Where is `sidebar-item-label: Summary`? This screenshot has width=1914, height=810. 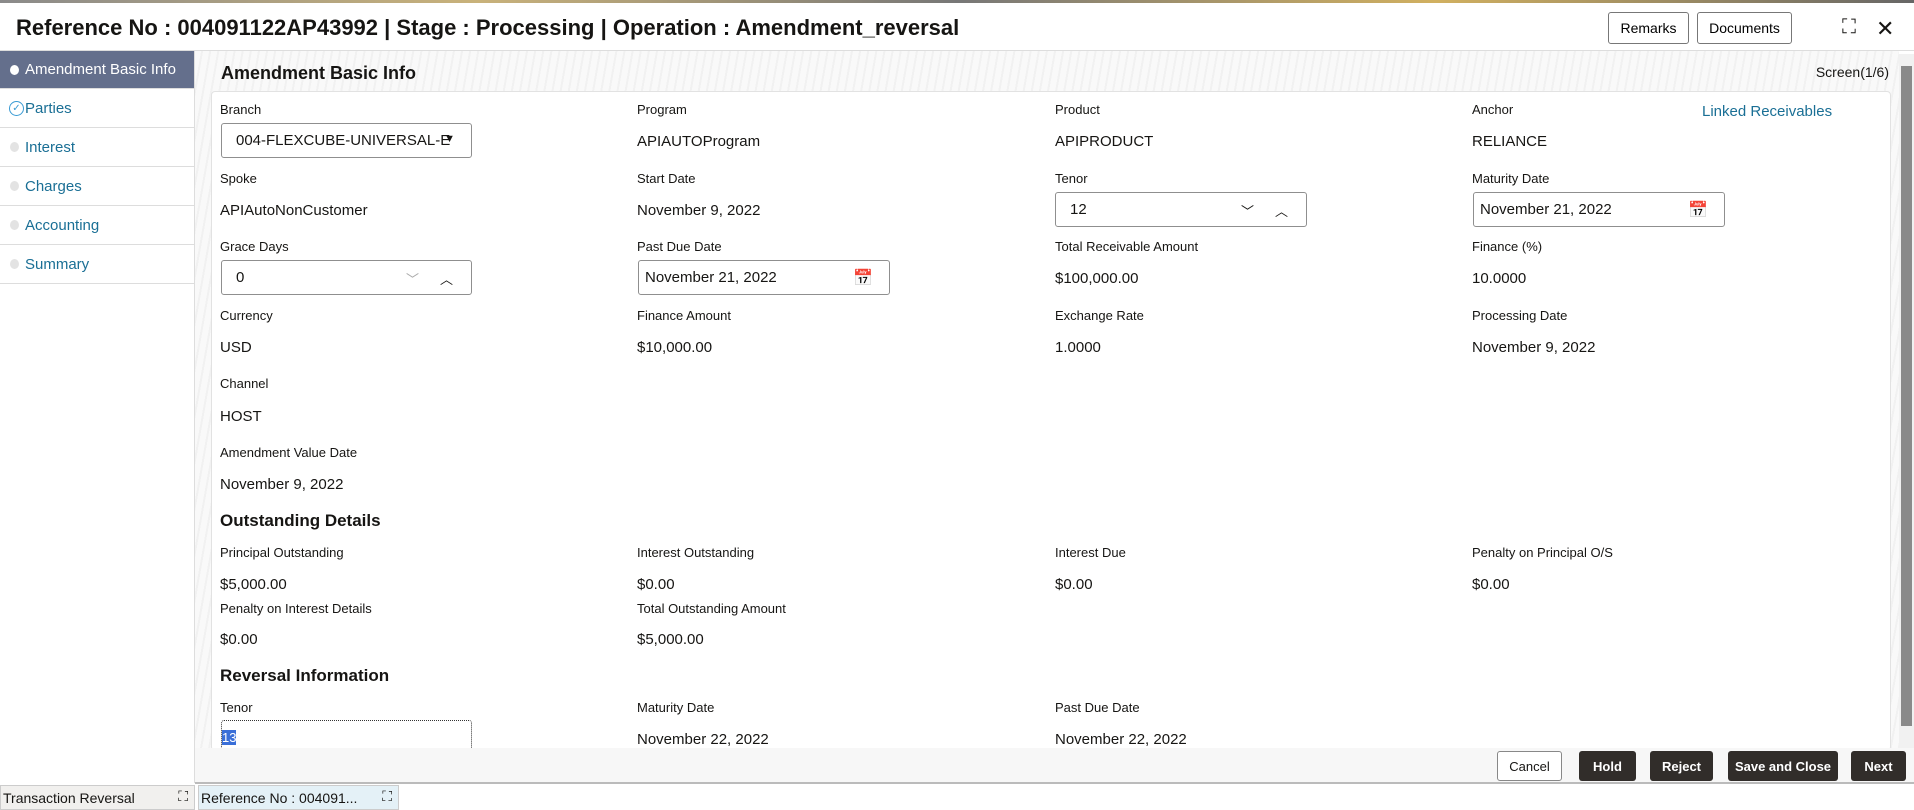 sidebar-item-label: Summary is located at coordinates (57, 264).